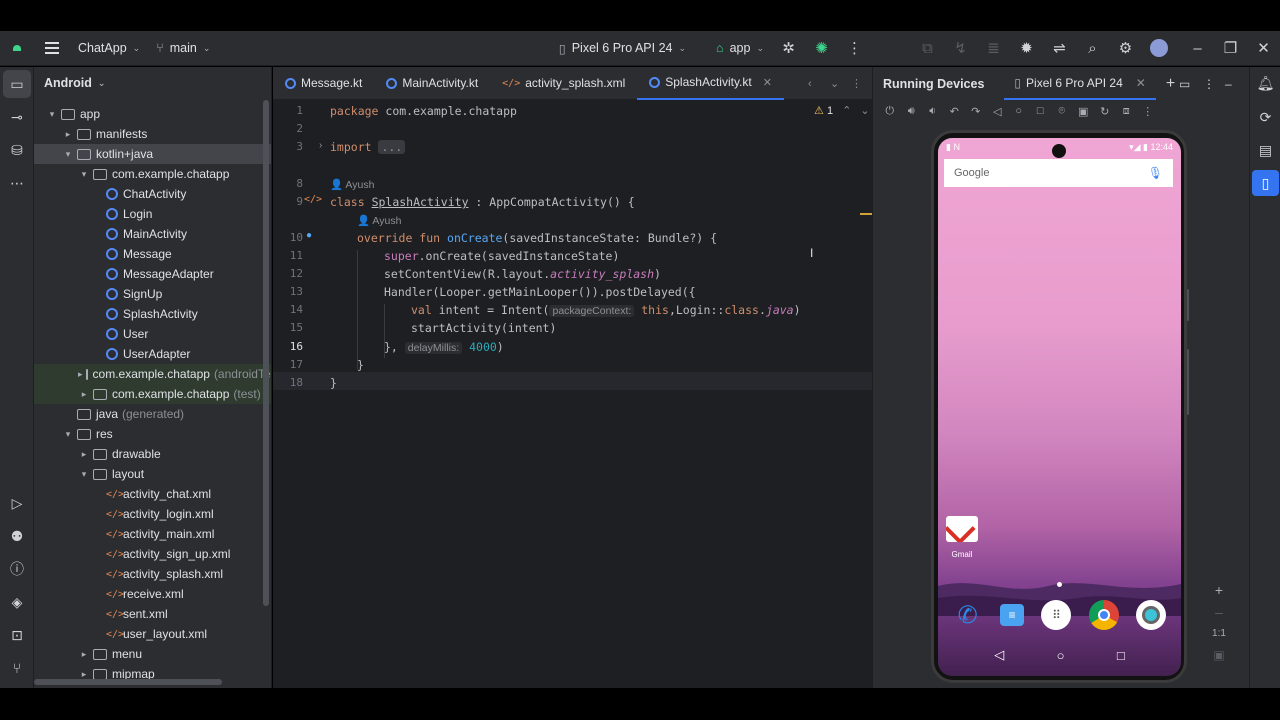  What do you see at coordinates (846, 111) in the screenshot?
I see `chevron-up-icon: ⌃` at bounding box center [846, 111].